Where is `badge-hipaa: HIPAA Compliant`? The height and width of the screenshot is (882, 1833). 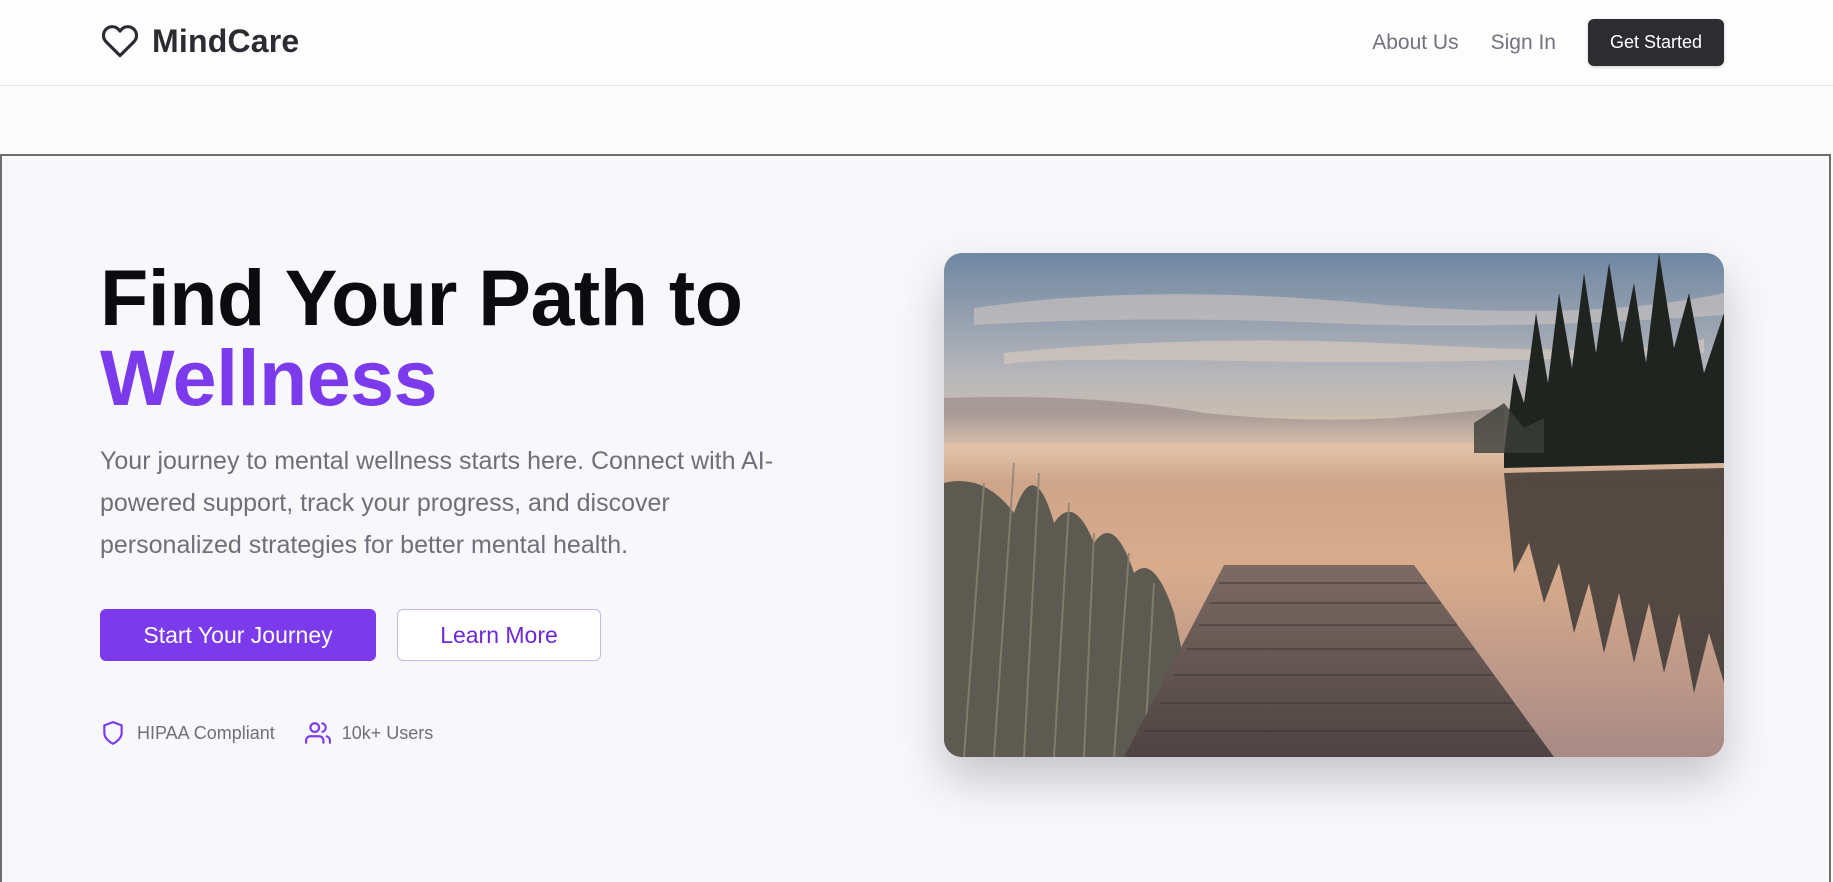
badge-hipaa: HIPAA Compliant is located at coordinates (187, 733).